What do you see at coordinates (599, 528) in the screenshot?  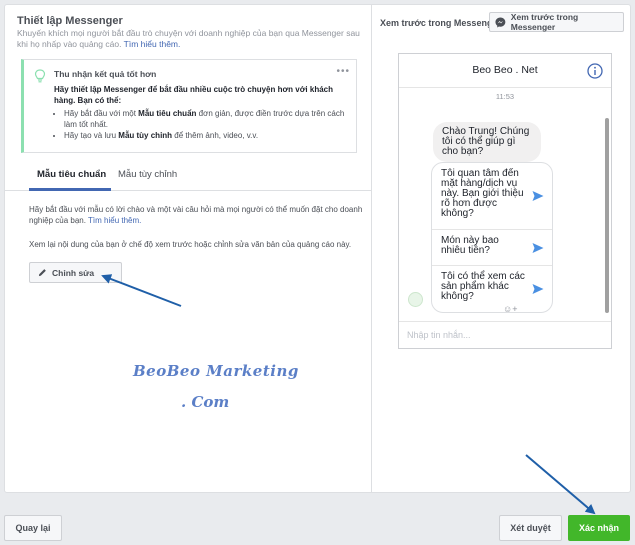 I see `confirm-button: Xác nhận` at bounding box center [599, 528].